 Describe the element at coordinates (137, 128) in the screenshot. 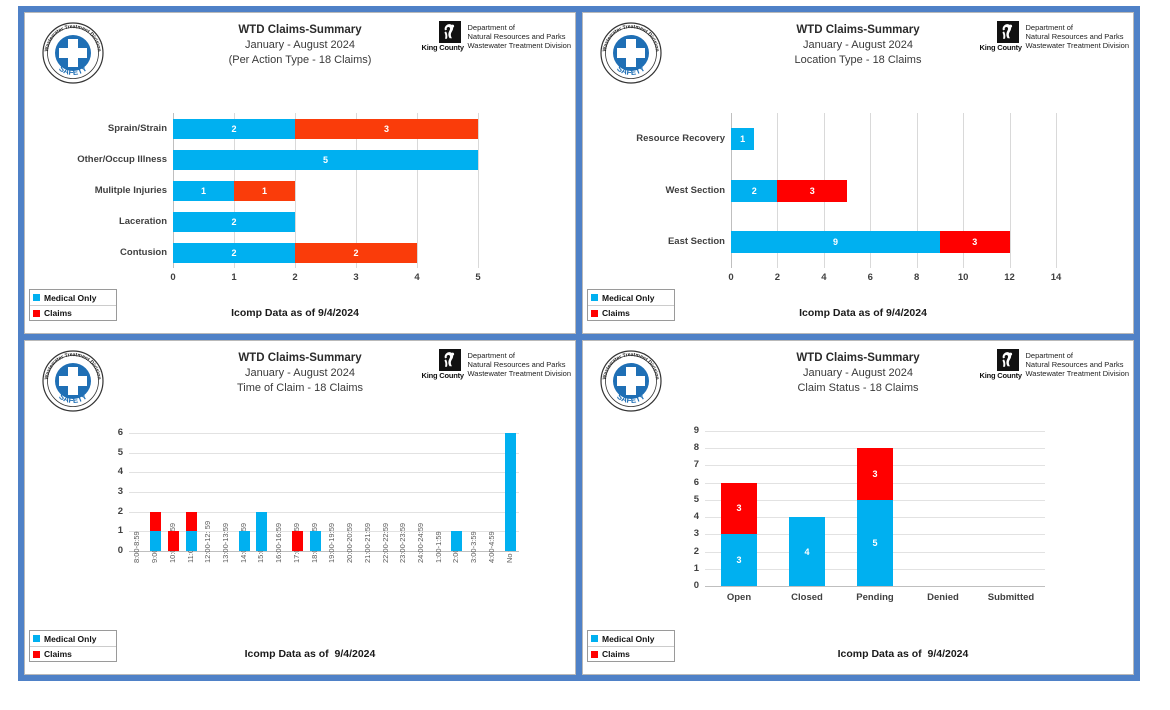

I see `category-label: Sprain/Strain` at that location.